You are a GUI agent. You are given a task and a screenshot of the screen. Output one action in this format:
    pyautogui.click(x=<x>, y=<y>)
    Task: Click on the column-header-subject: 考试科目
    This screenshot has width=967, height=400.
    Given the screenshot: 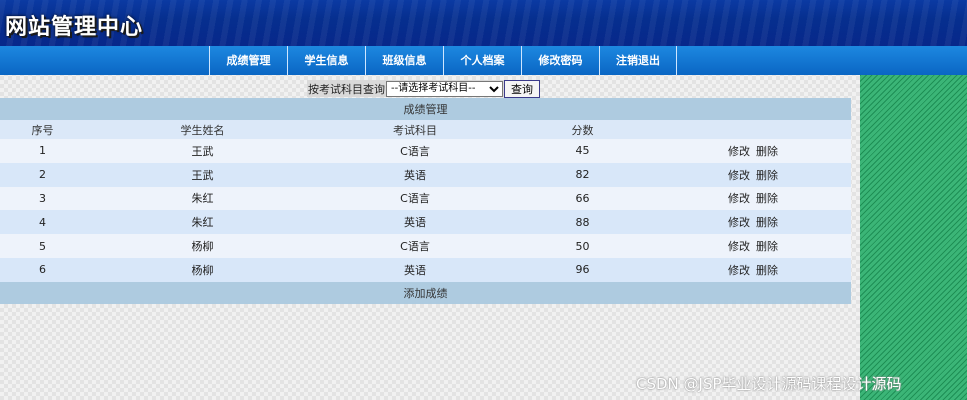 What is the action you would take?
    pyautogui.click(x=415, y=129)
    